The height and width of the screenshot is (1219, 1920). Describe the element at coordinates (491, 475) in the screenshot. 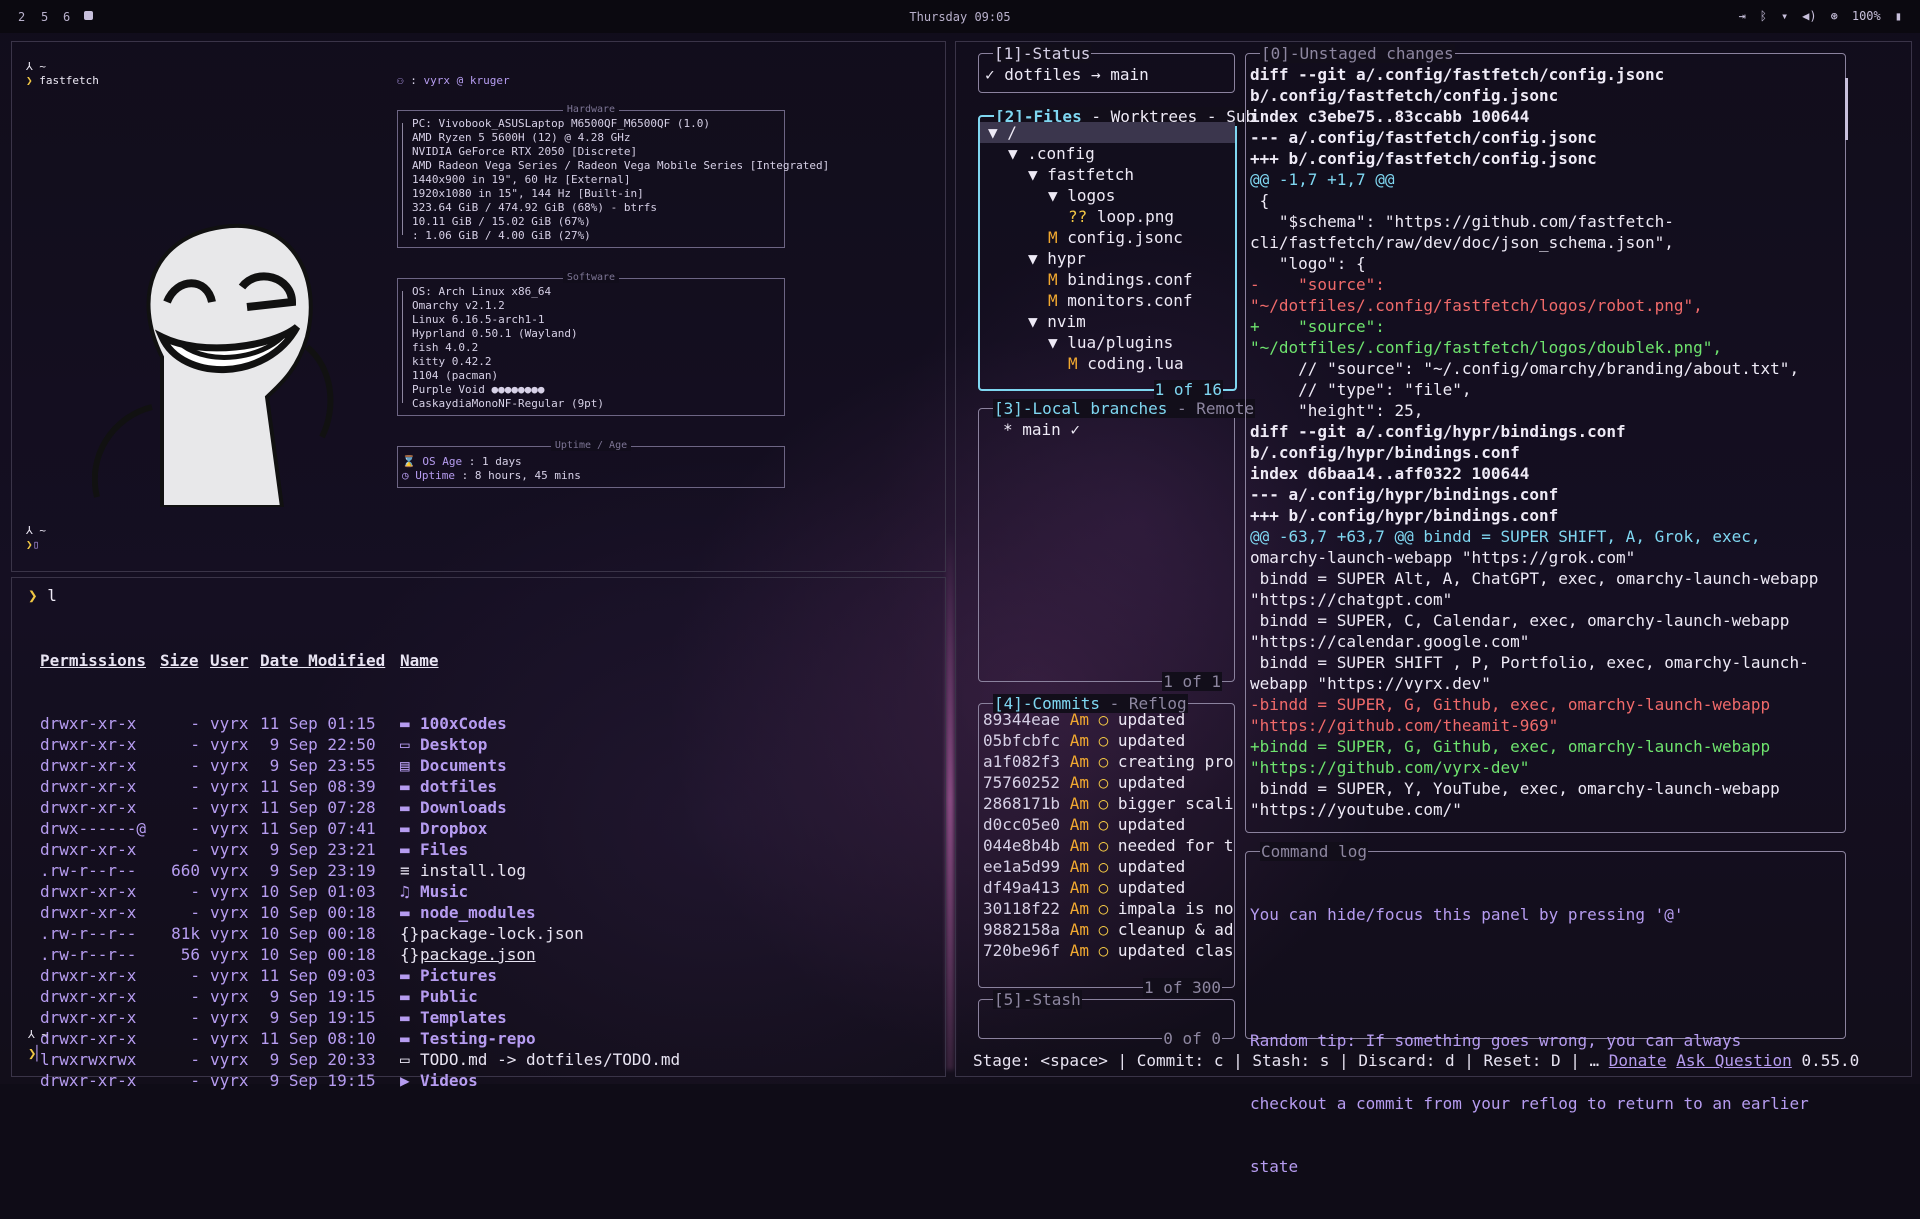

I see `uptime-line: ◷ Uptime : 8 hours, 45 mins` at that location.